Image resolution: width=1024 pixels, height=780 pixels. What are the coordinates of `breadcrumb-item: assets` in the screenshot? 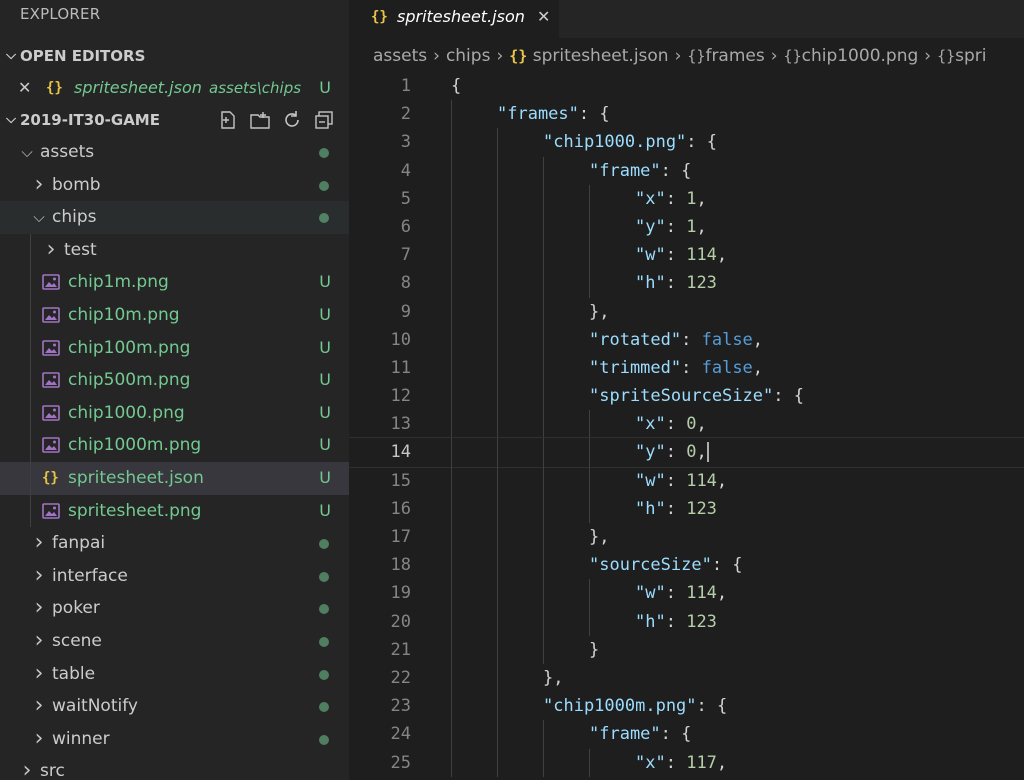 It's located at (400, 56).